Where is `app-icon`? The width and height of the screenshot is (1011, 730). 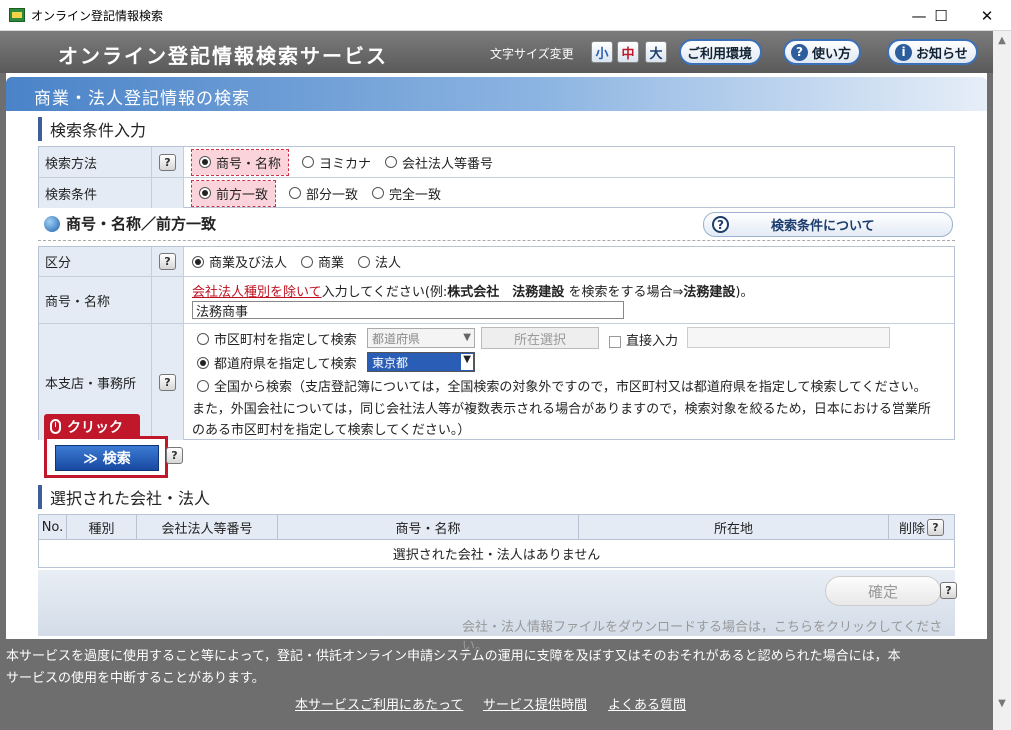 app-icon is located at coordinates (17, 15).